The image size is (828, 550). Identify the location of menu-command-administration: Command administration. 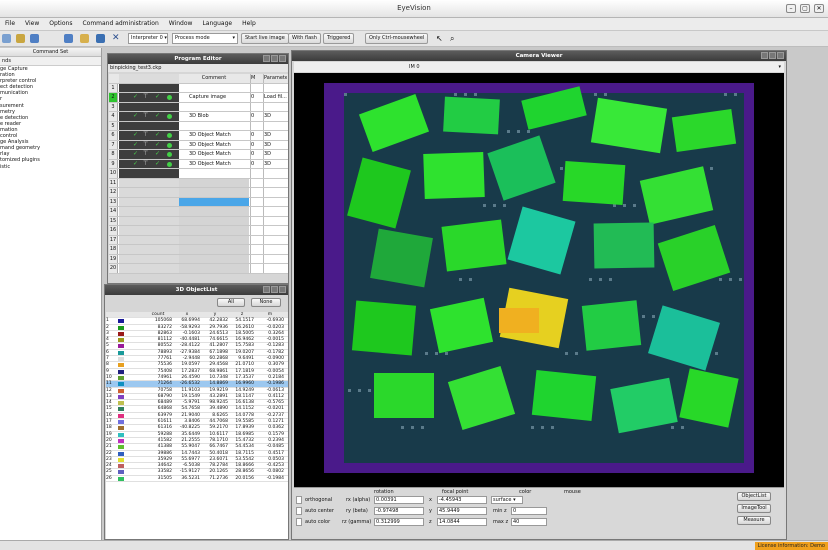
(120, 23).